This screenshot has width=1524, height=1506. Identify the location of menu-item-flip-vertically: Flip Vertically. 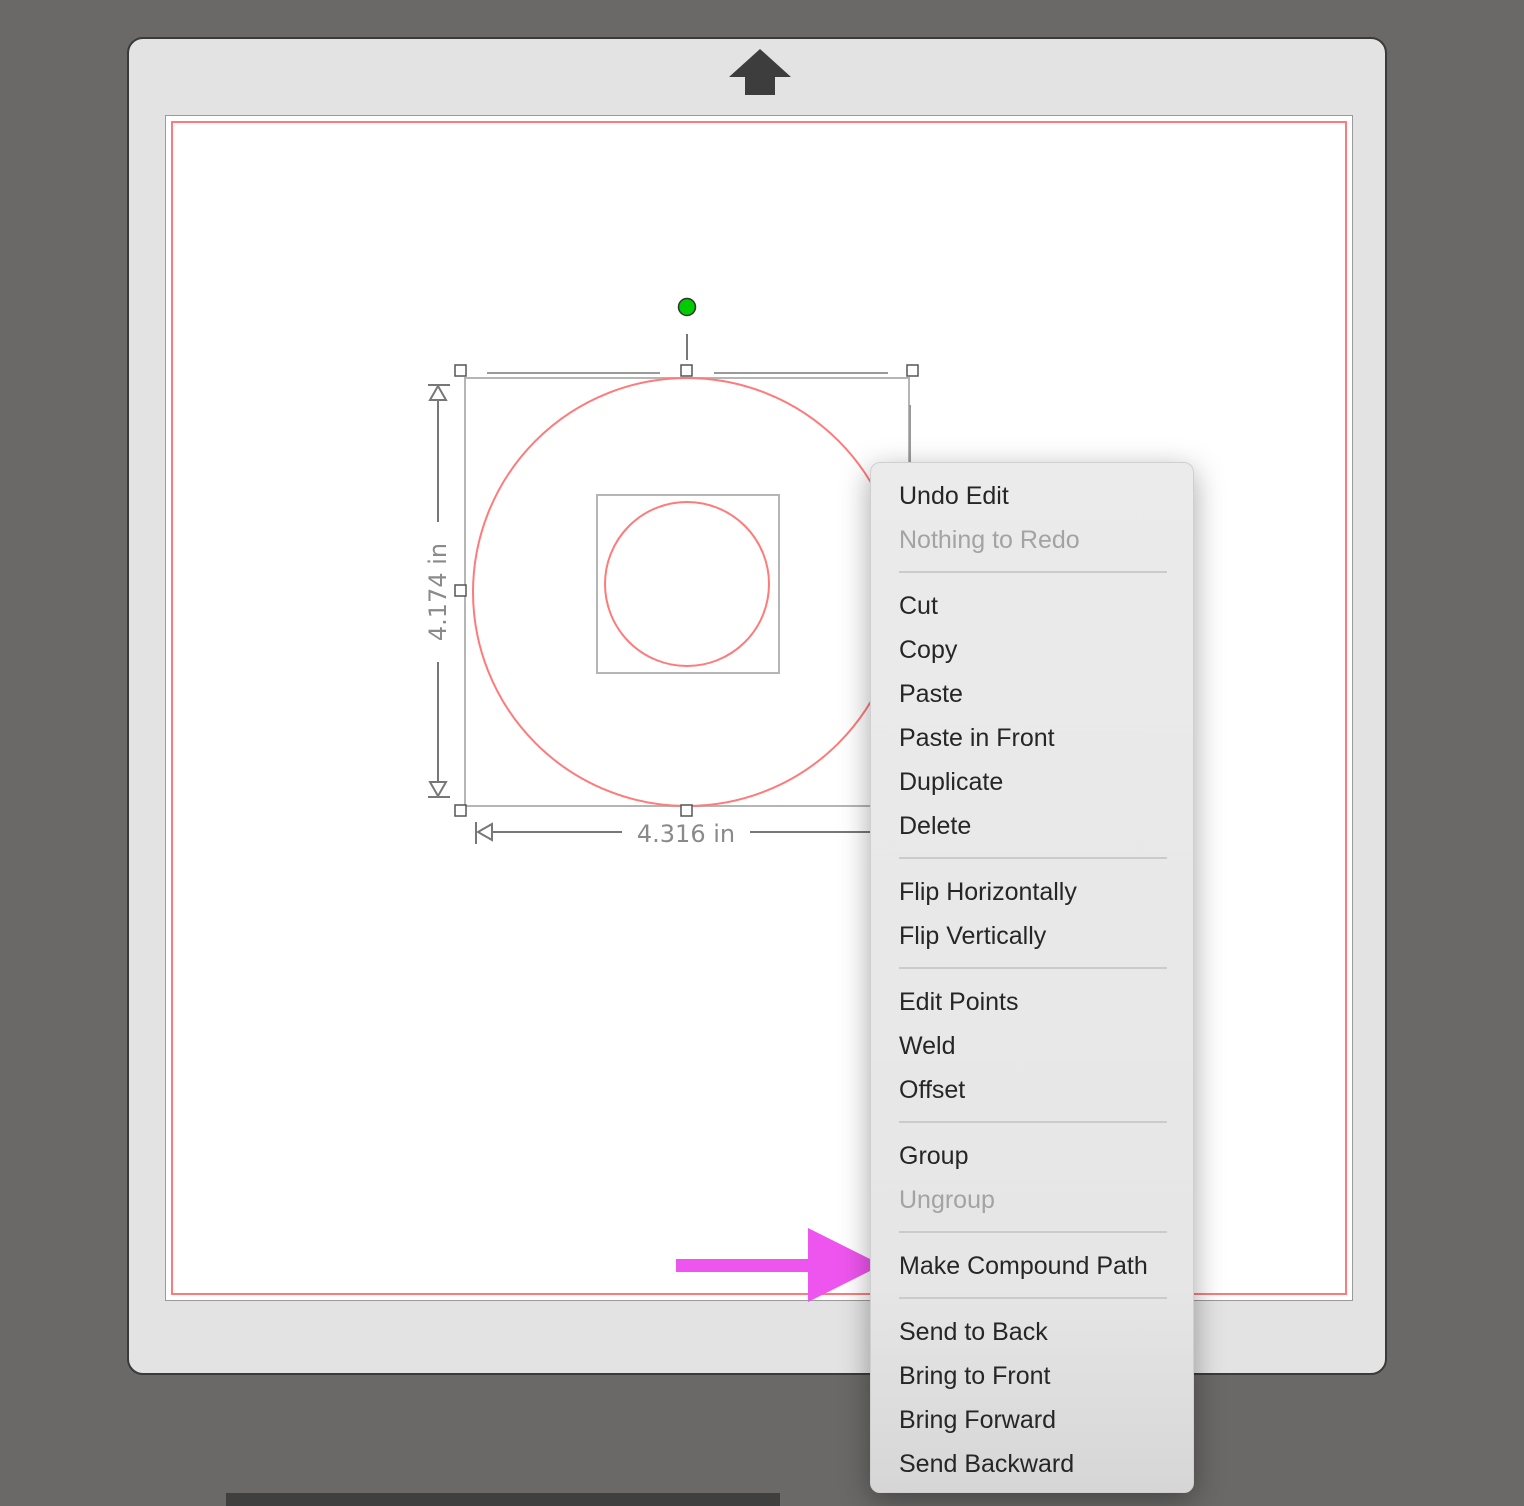
(972, 936).